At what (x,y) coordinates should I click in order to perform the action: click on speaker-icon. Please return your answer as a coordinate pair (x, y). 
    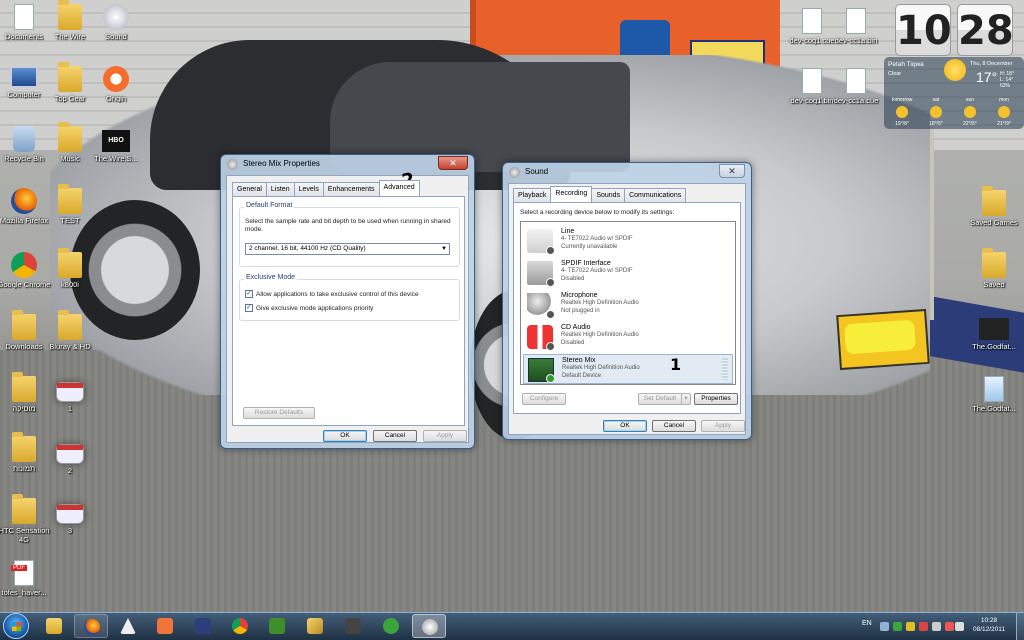
    Looking at the image, I should click on (514, 172).